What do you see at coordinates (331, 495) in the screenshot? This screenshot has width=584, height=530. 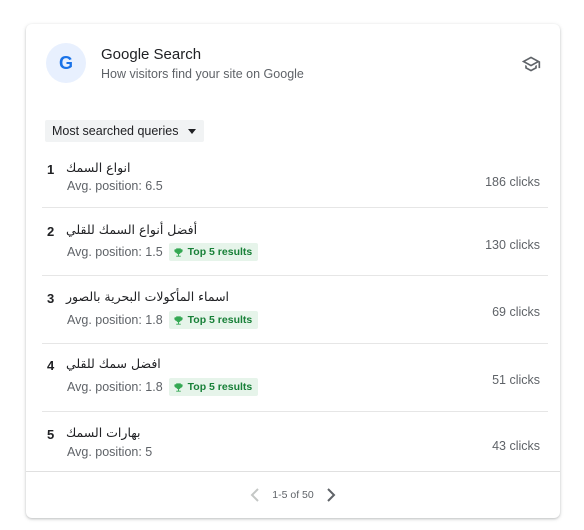 I see `chevron-right-icon` at bounding box center [331, 495].